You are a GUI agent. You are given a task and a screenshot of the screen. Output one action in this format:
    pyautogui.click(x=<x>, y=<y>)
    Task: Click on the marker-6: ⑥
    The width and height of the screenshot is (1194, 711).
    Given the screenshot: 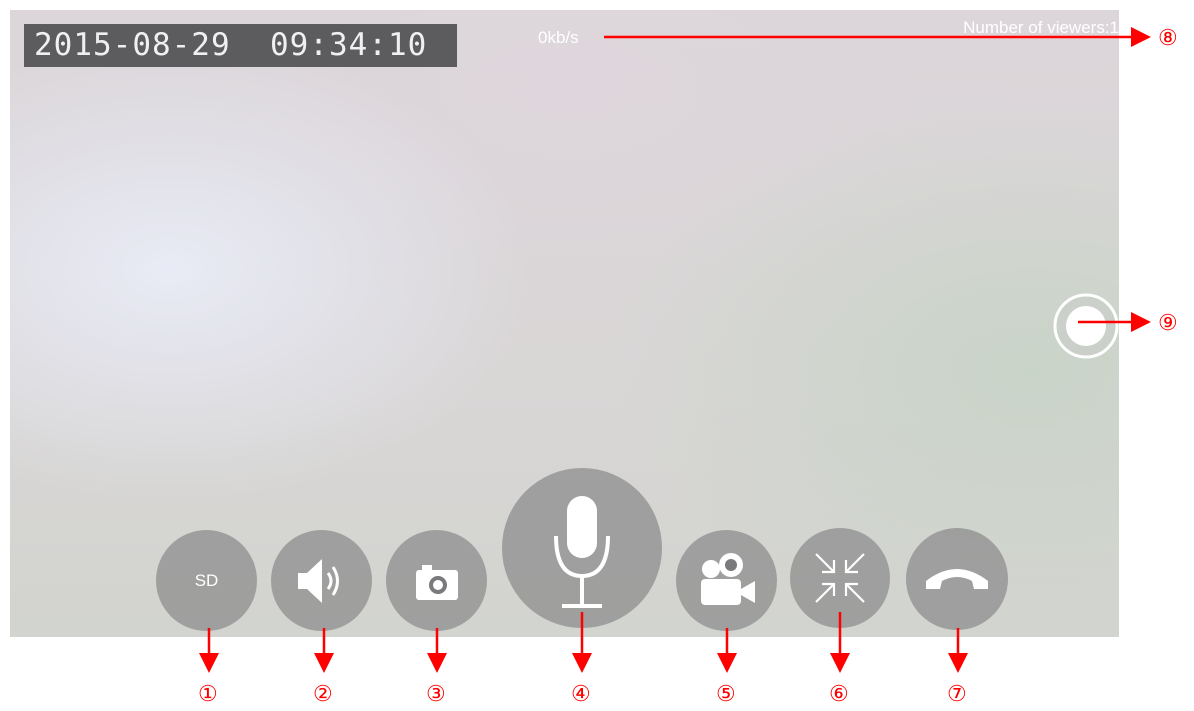 What is the action you would take?
    pyautogui.click(x=839, y=694)
    